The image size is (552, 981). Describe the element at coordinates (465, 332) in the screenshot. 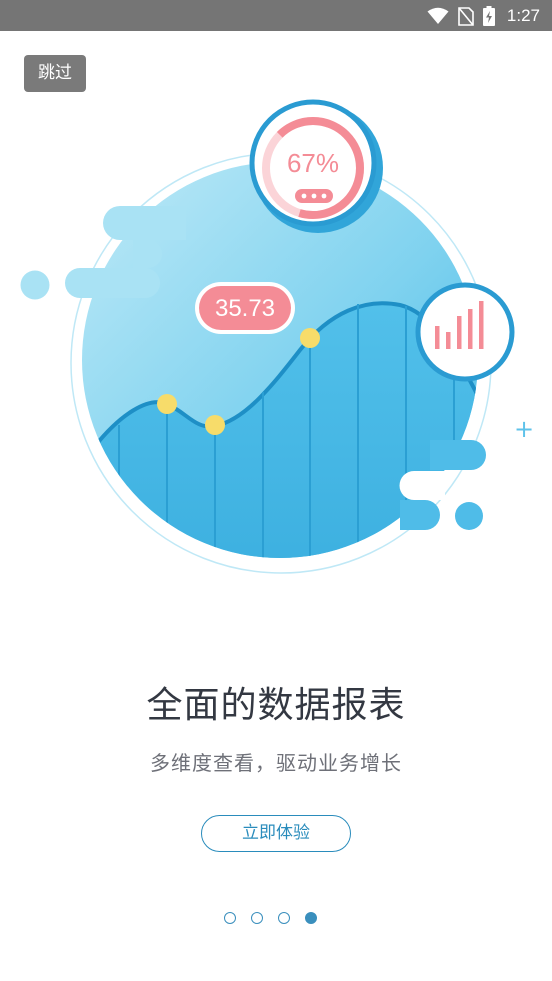

I see `bar-chart-badge` at that location.